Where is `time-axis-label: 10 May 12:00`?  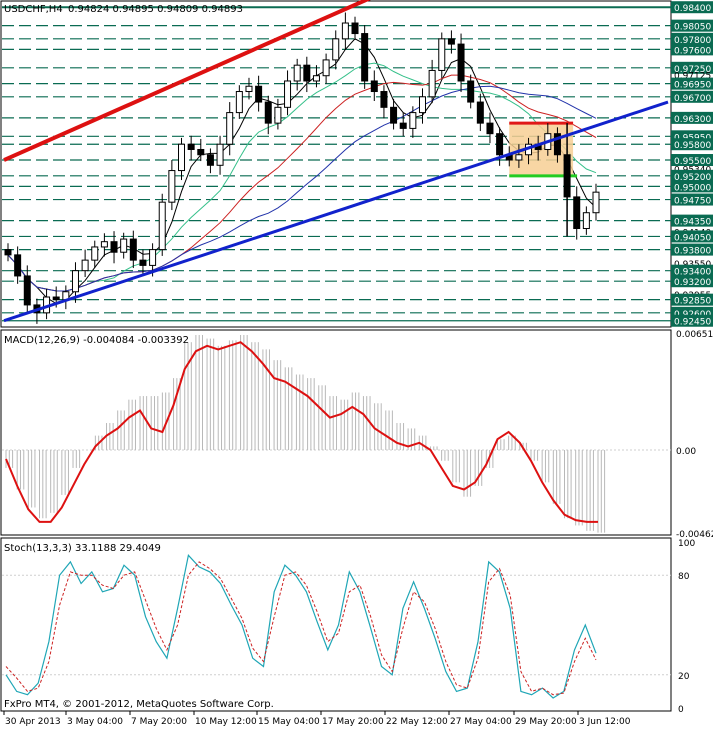
time-axis-label: 10 May 12:00 is located at coordinates (226, 722).